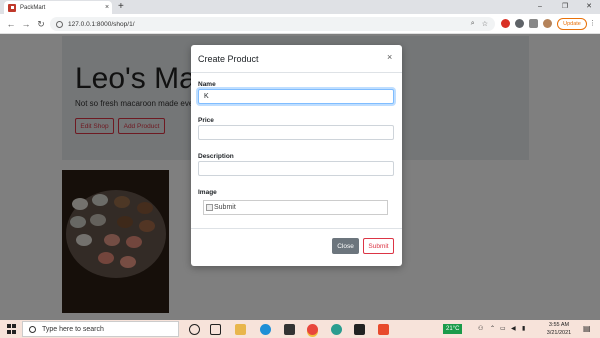  Describe the element at coordinates (312, 329) in the screenshot. I see `chrome-icon` at that location.